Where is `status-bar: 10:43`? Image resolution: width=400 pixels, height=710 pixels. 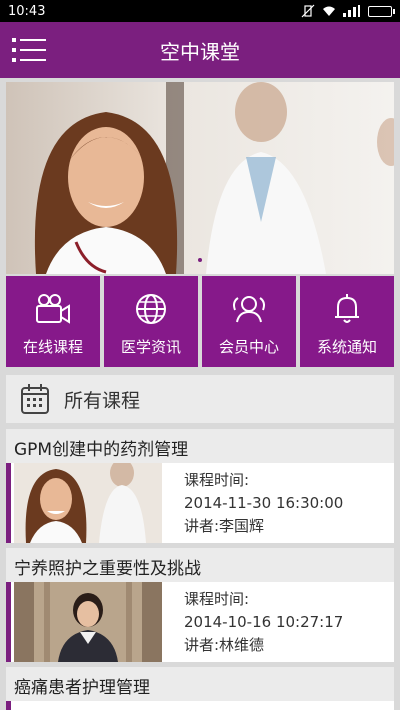
status-bar: 10:43 is located at coordinates (200, 11).